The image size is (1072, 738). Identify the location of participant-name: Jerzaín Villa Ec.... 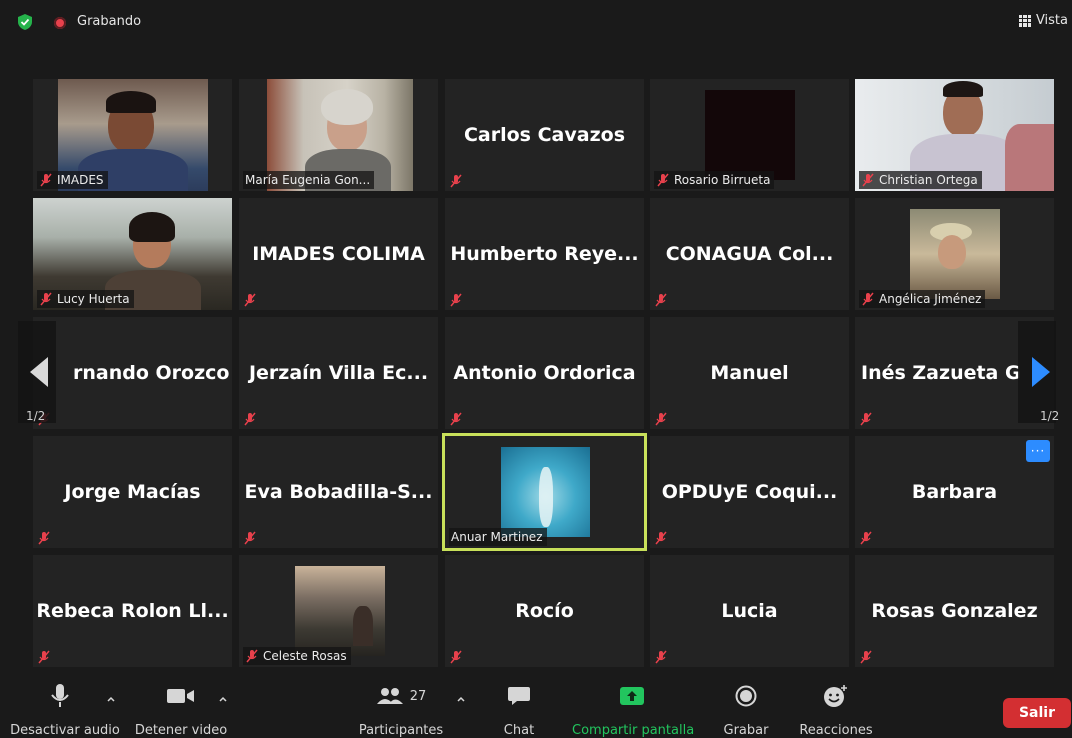
(338, 373).